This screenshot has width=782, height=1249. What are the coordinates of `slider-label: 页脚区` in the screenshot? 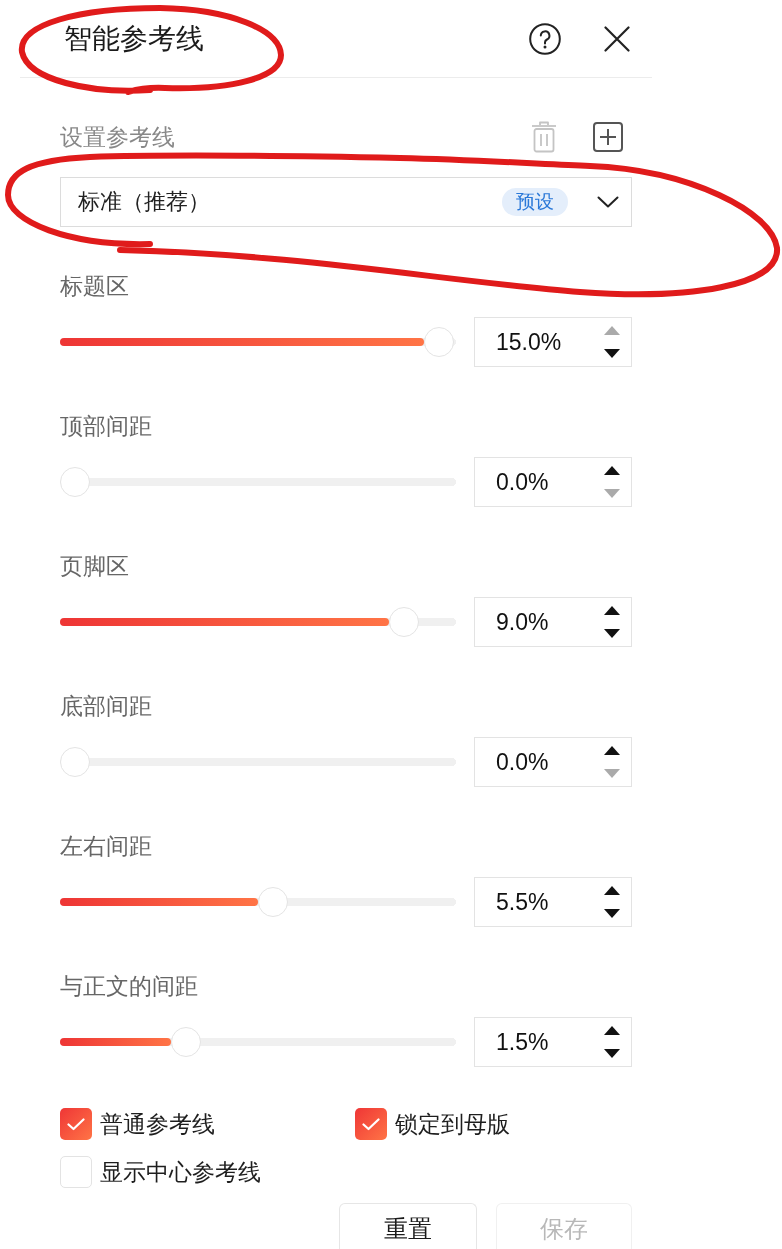 It's located at (94, 566).